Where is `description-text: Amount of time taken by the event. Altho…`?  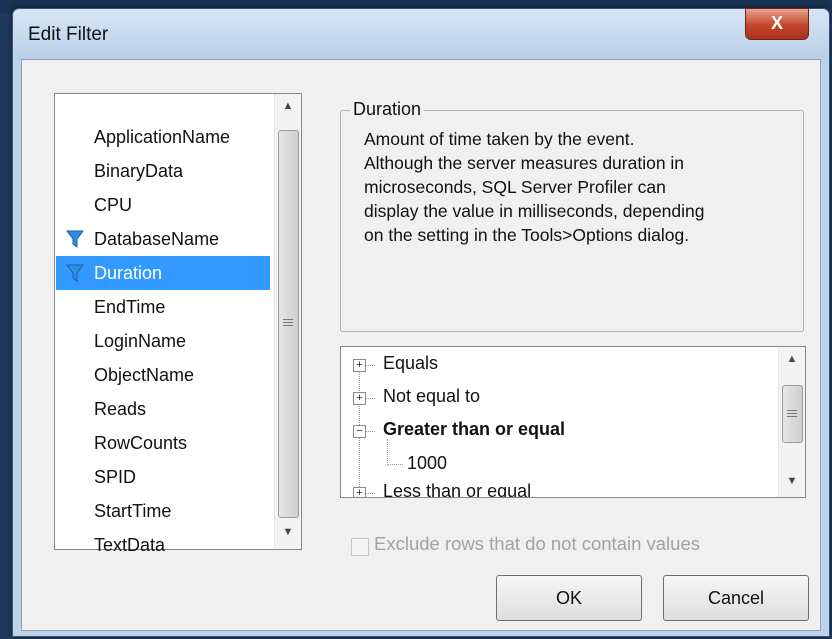
description-text: Amount of time taken by the event. Altho… is located at coordinates (579, 187).